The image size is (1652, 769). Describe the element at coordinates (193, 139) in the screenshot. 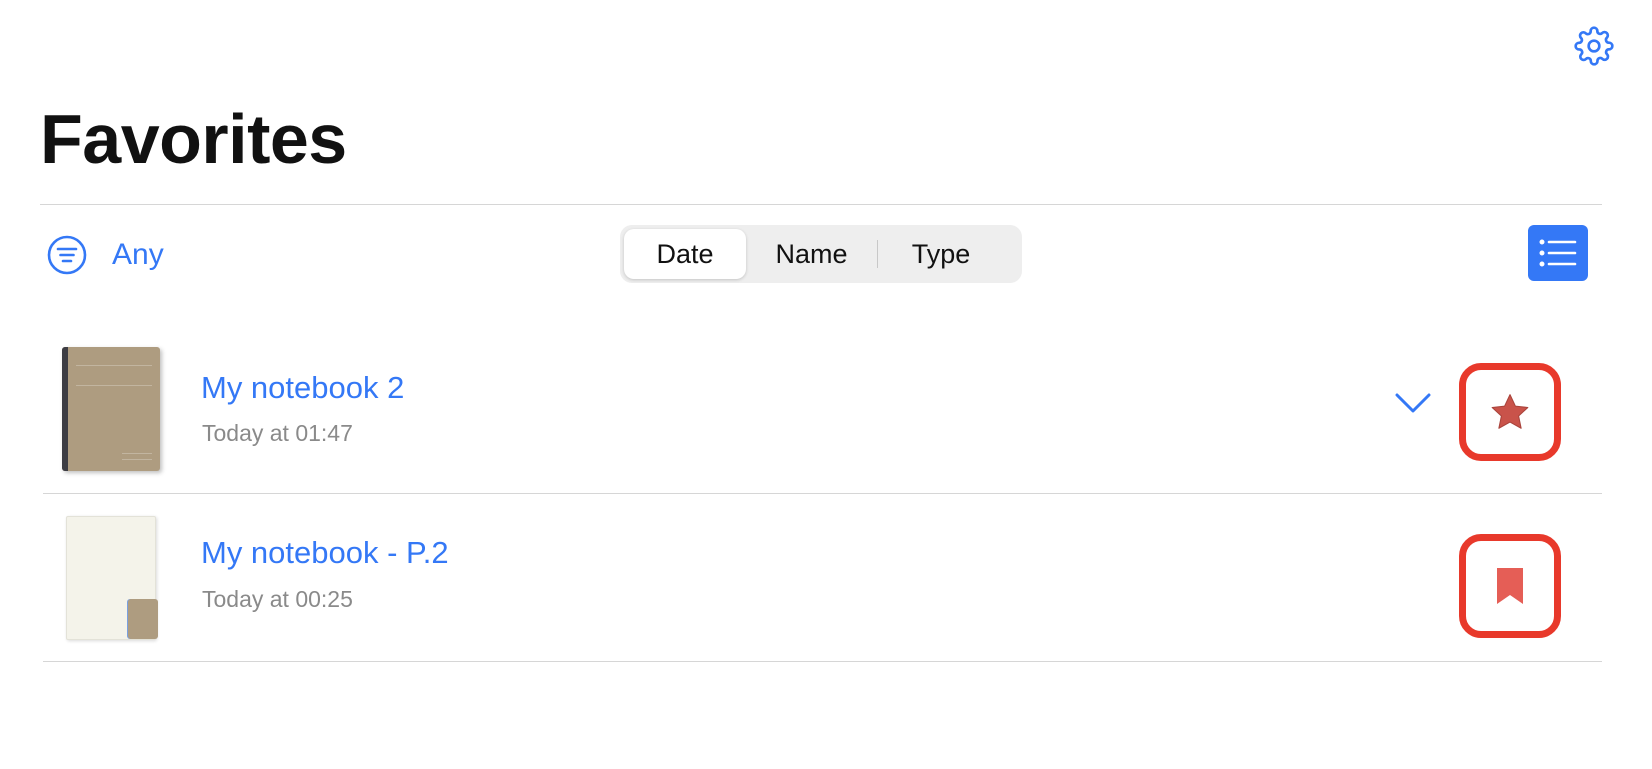

I see `page-title: Favorites` at that location.